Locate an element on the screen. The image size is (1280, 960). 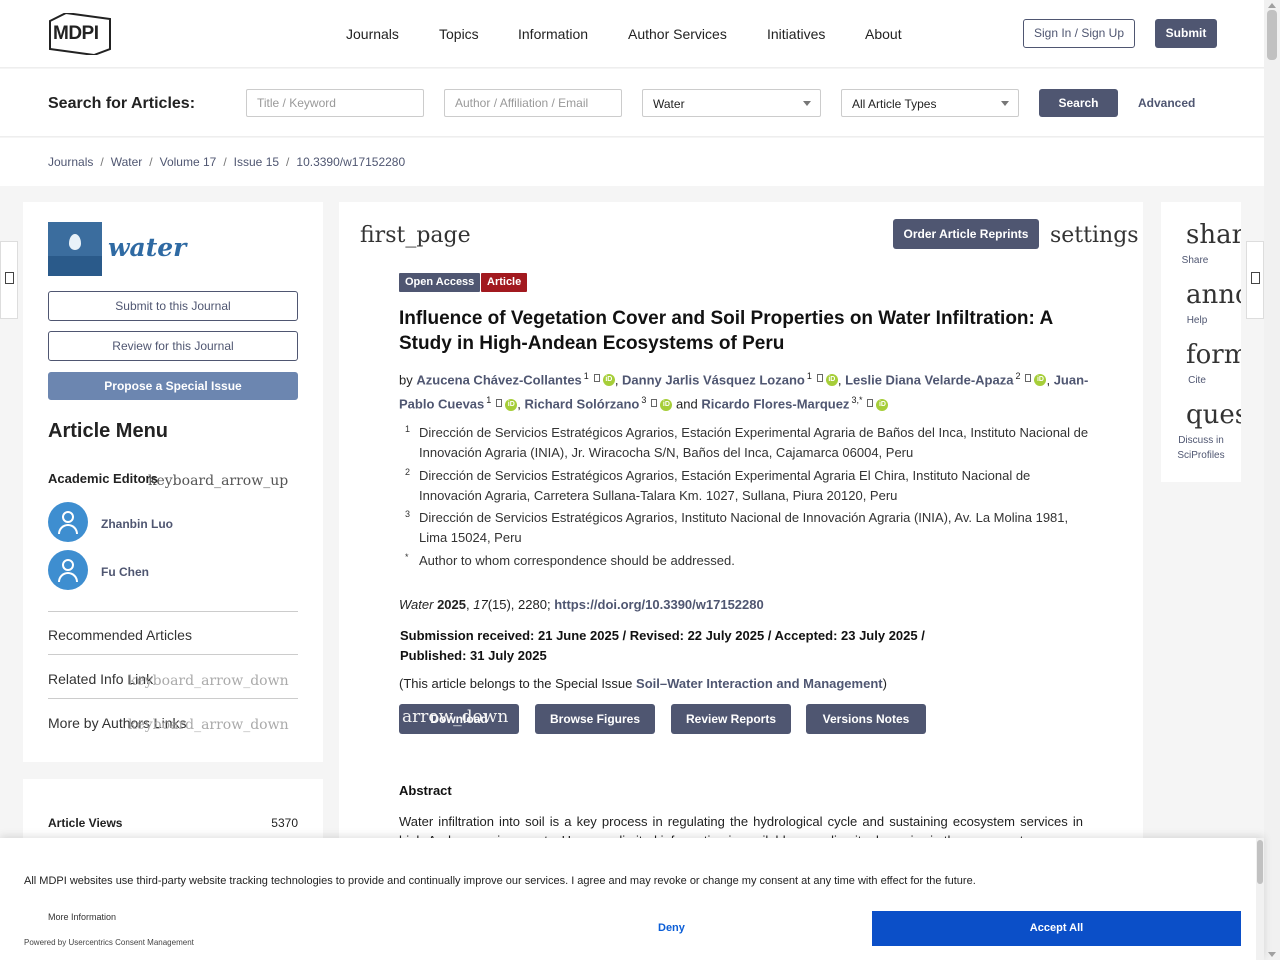
submit-to-journal-button: Submit to this Journal is located at coordinates (173, 306).